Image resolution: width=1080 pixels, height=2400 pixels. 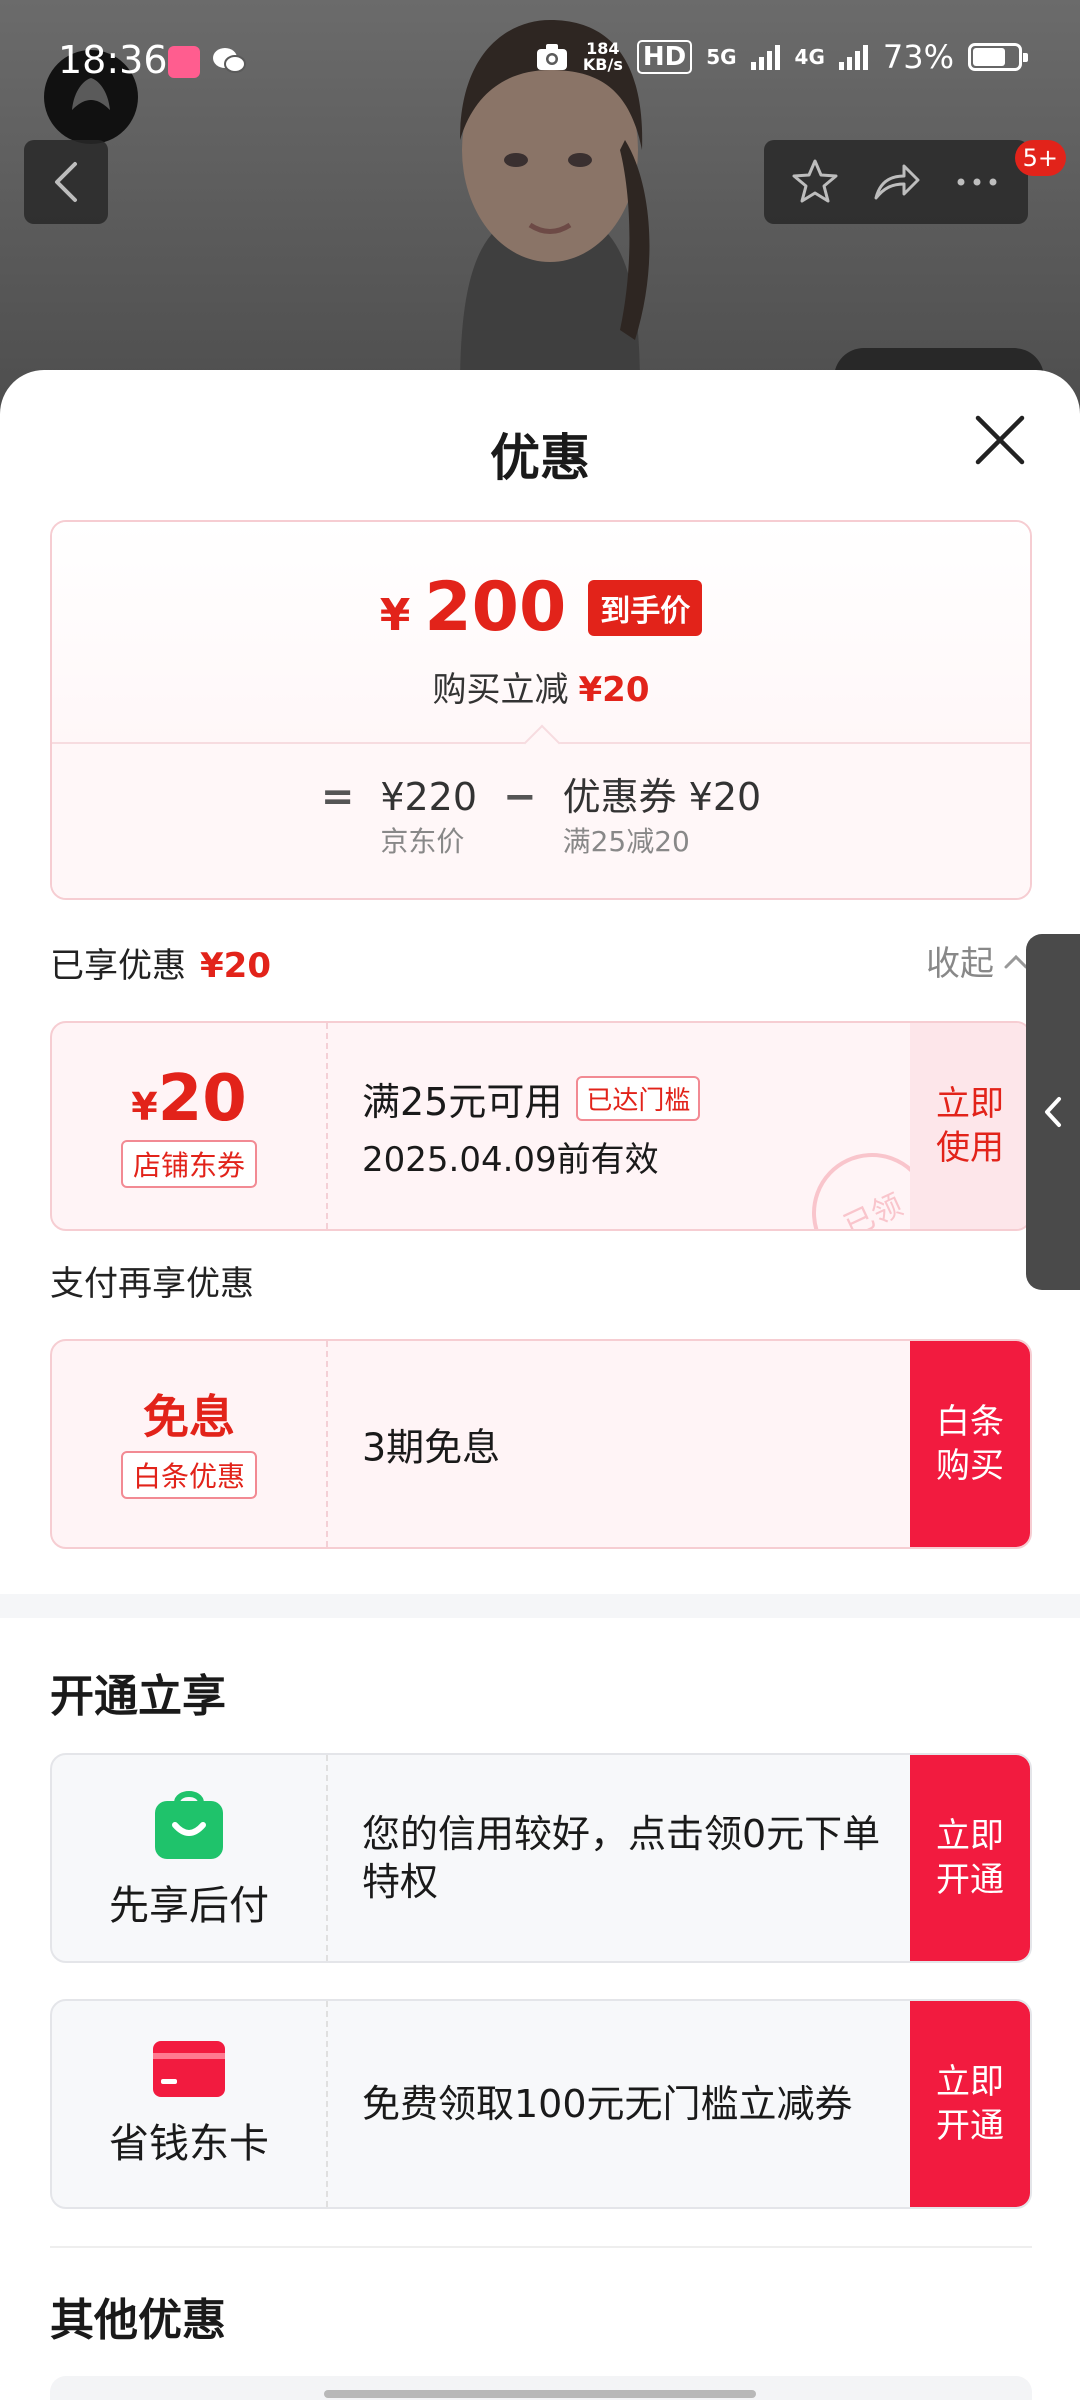 What do you see at coordinates (1040, 158) in the screenshot?
I see `cart-badge: 5+` at bounding box center [1040, 158].